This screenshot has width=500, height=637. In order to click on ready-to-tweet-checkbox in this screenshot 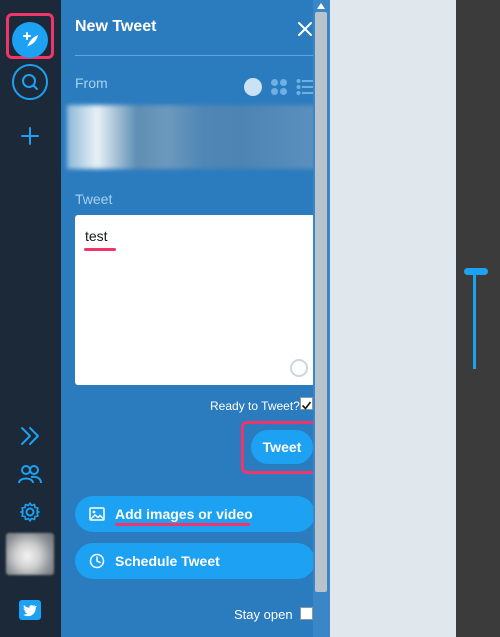, I will do `click(306, 403)`.